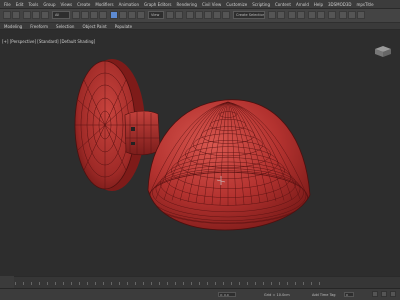  Describe the element at coordinates (343, 15) in the screenshot. I see `render-setup-button` at that location.